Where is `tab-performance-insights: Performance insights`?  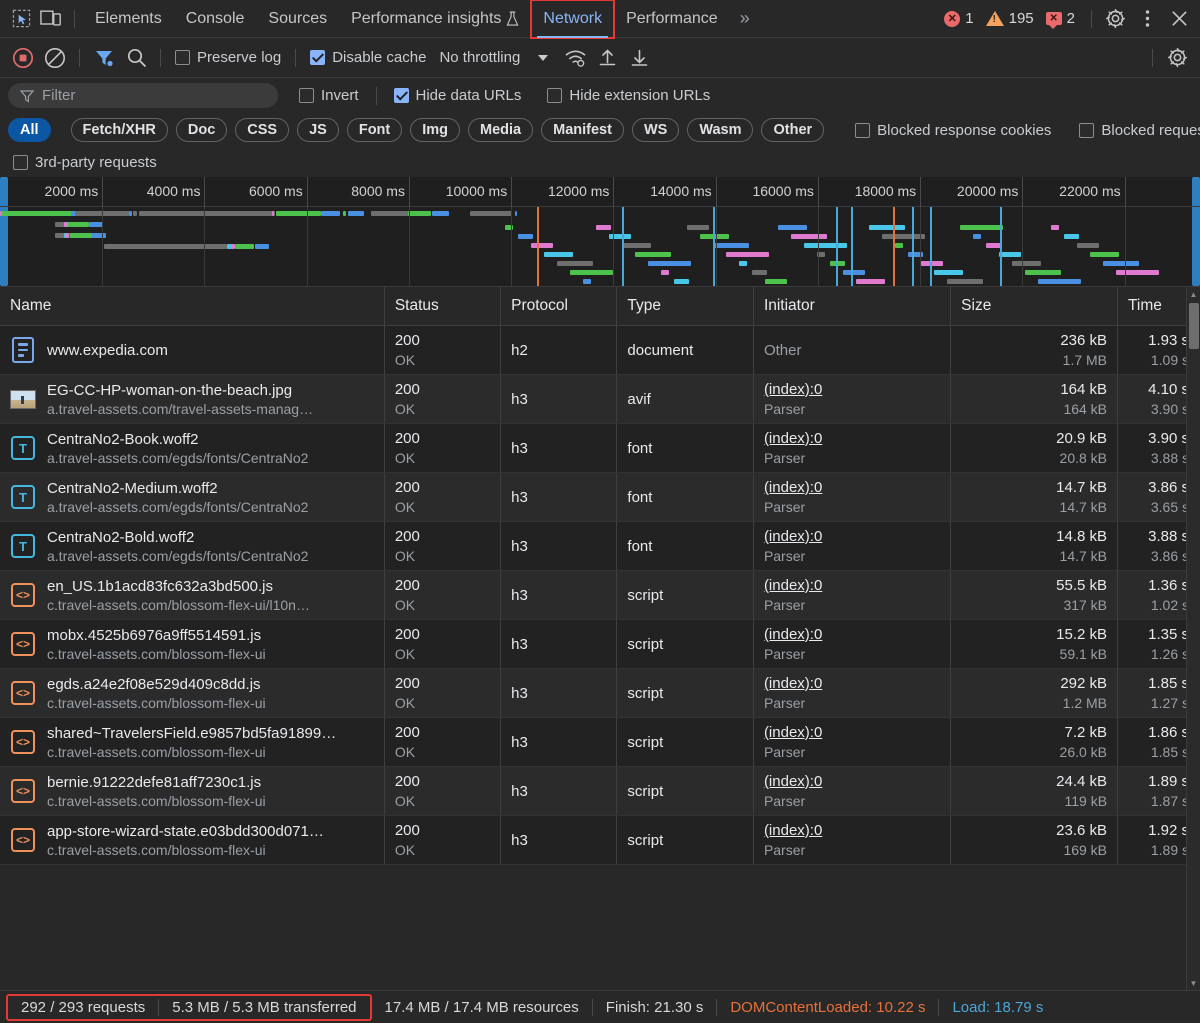 tab-performance-insights: Performance insights is located at coordinates (435, 19).